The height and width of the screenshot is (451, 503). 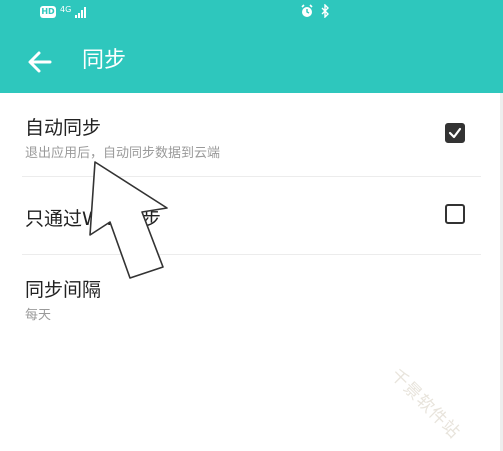 What do you see at coordinates (315, 11) in the screenshot?
I see `status-center` at bounding box center [315, 11].